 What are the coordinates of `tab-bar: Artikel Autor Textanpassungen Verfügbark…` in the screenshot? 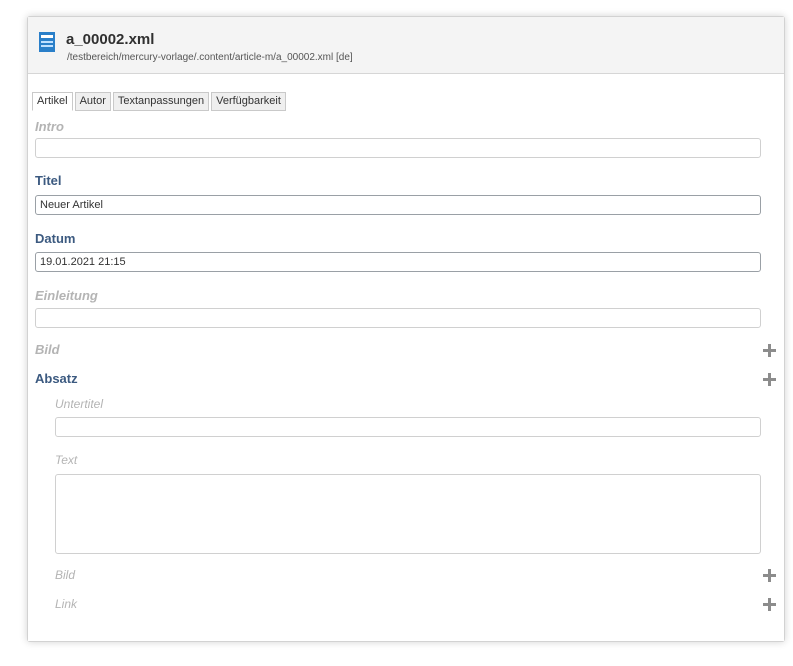 It's located at (160, 101).